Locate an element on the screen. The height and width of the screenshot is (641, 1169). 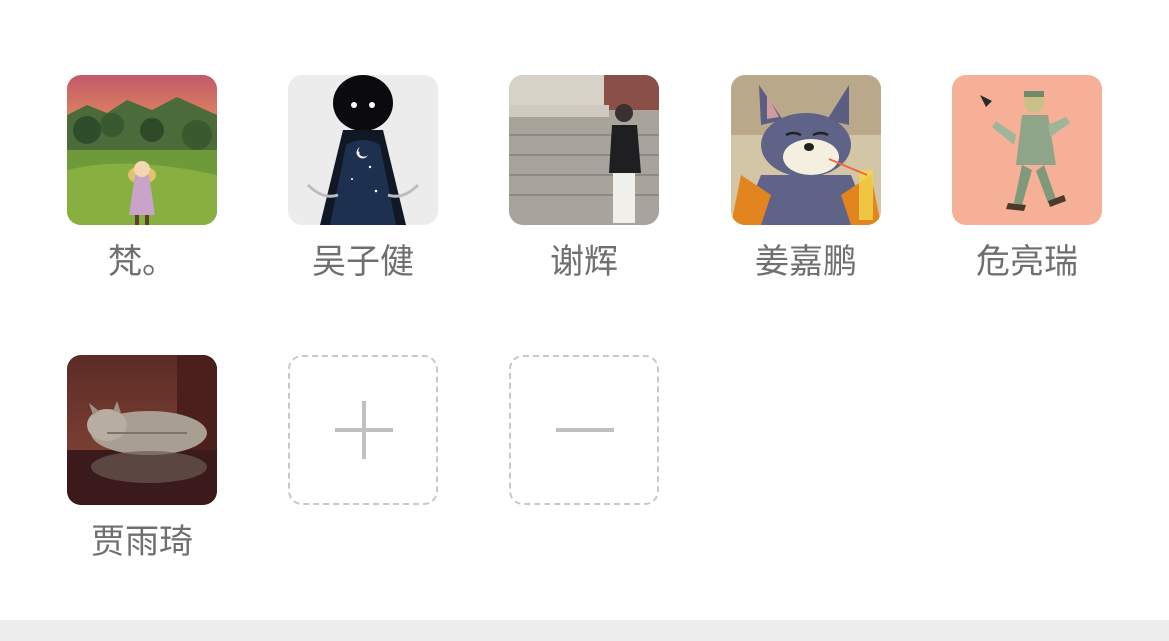
cartoon-cat-drinking-avatar is located at coordinates (806, 150).